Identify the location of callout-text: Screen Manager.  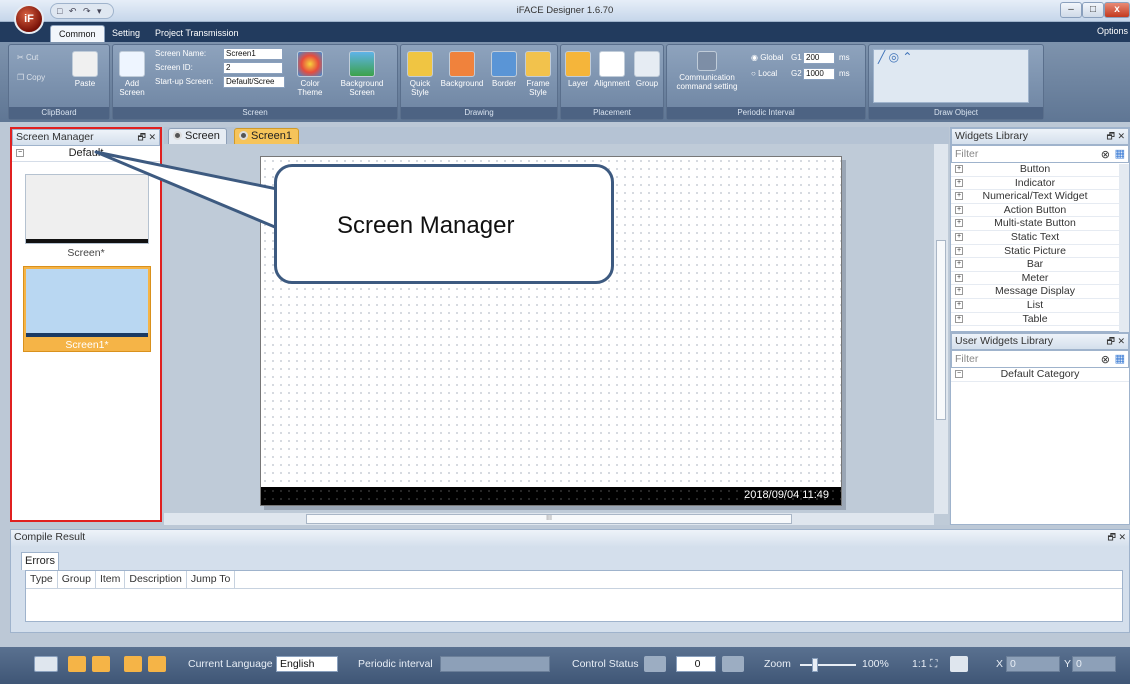
(426, 225).